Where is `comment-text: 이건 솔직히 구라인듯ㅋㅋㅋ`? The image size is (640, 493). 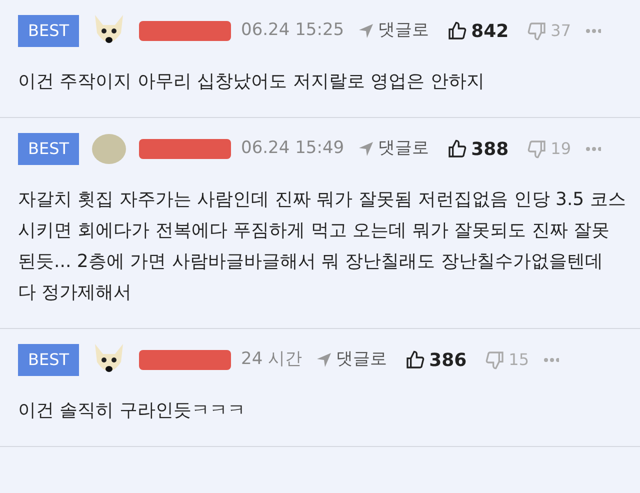
comment-text: 이건 솔직히 구라인듯ㅋㅋㅋ is located at coordinates (132, 411).